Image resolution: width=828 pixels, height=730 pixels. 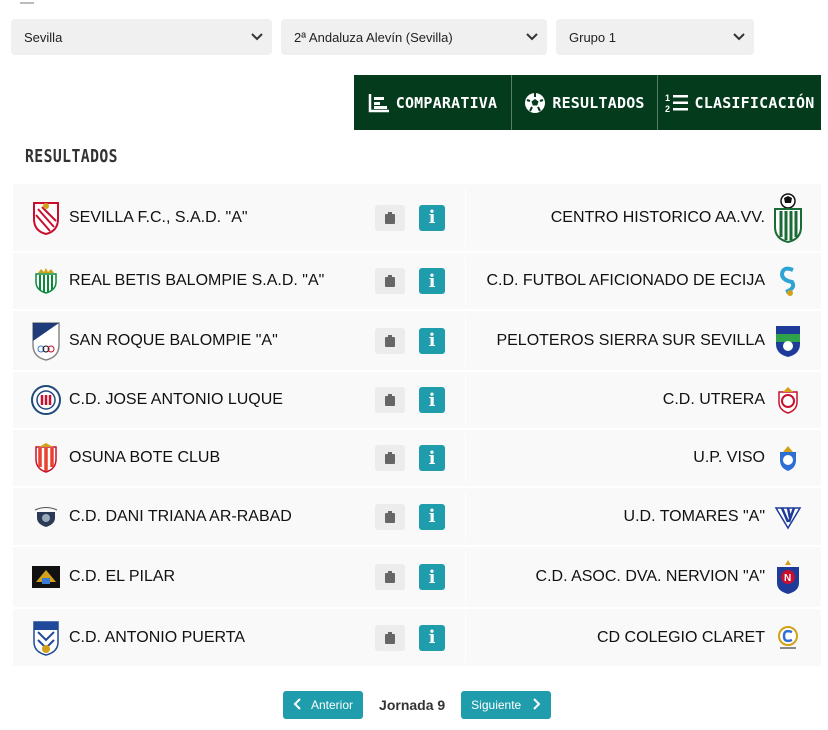 What do you see at coordinates (176, 399) in the screenshot?
I see `home-team-name: C.D. JOSE ANTONIO LUQUE` at bounding box center [176, 399].